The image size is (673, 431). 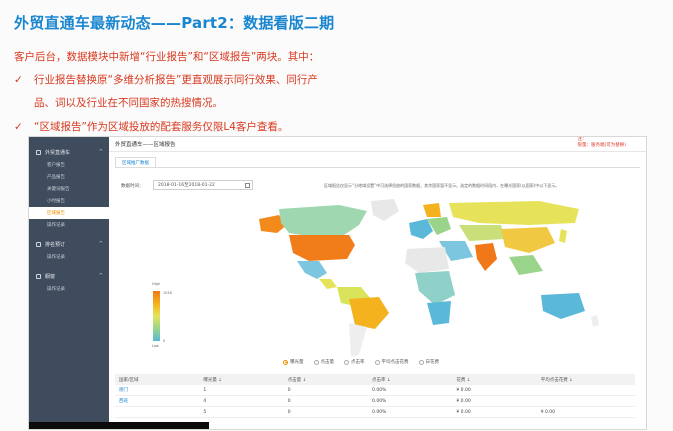 I want to click on metric-avg-cpc: 平均点击花费, so click(x=391, y=362).